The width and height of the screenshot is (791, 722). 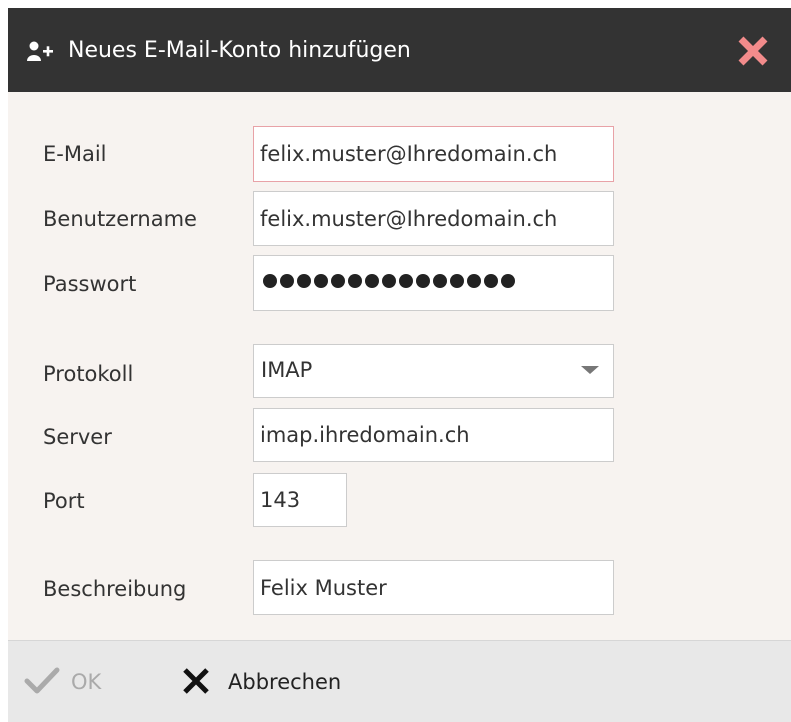 I want to click on protocol-label: Protokoll, so click(x=88, y=374).